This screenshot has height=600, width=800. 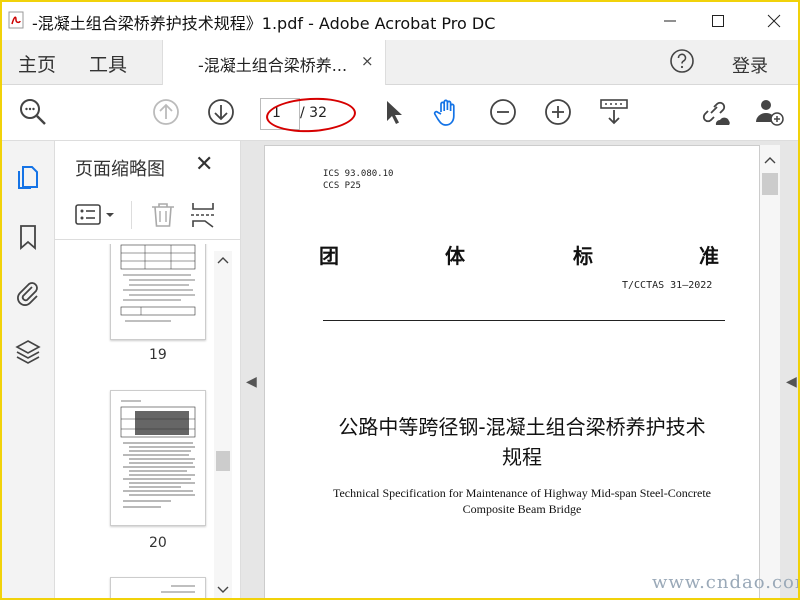 I want to click on maximize-button, so click(x=718, y=21).